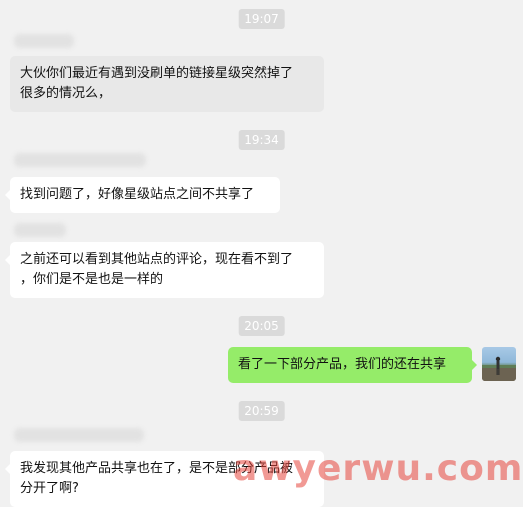 The height and width of the screenshot is (507, 523). Describe the element at coordinates (261, 411) in the screenshot. I see `timestamp: 20:59` at that location.